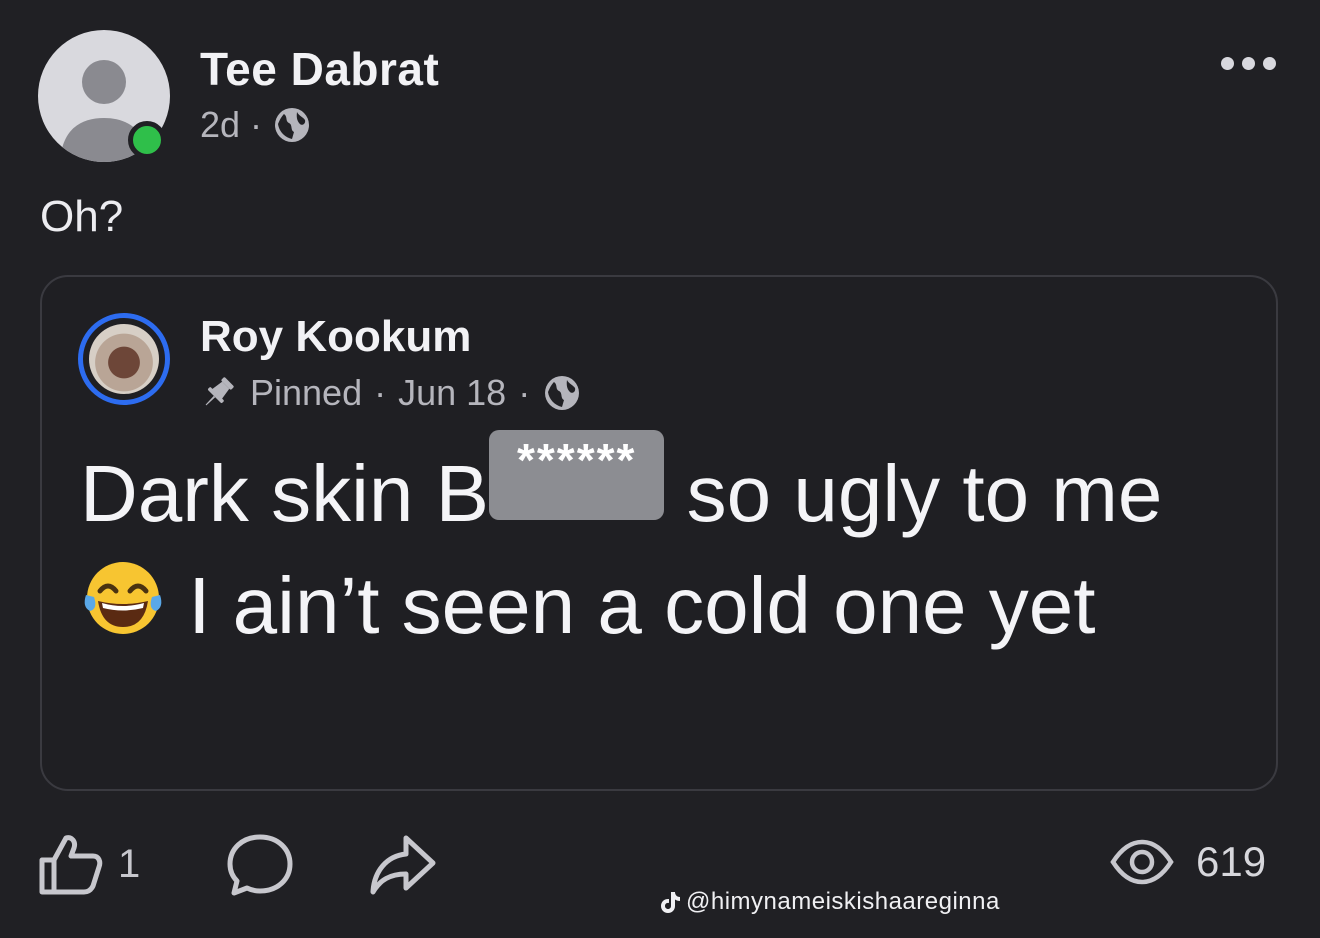 The width and height of the screenshot is (1320, 938). I want to click on more-options-button, so click(1248, 63).